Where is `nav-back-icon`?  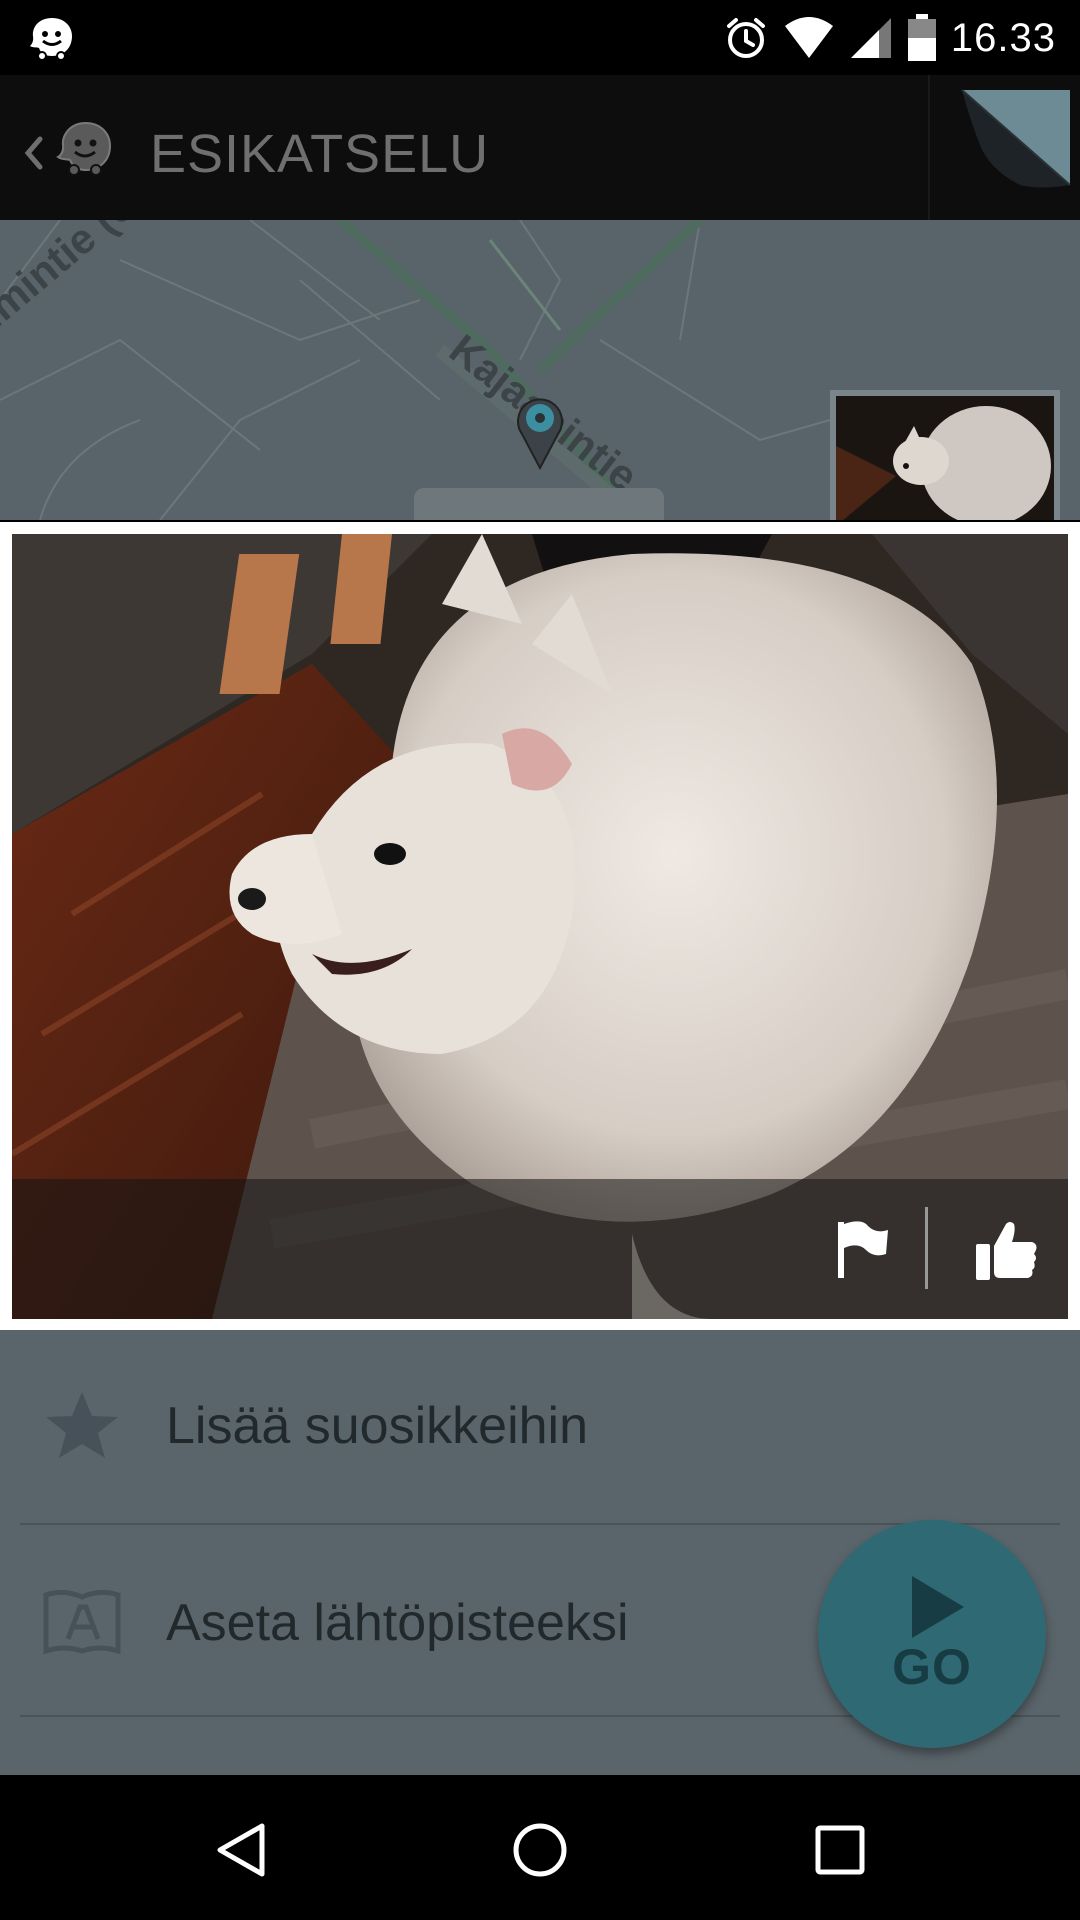
nav-back-icon is located at coordinates (241, 1850).